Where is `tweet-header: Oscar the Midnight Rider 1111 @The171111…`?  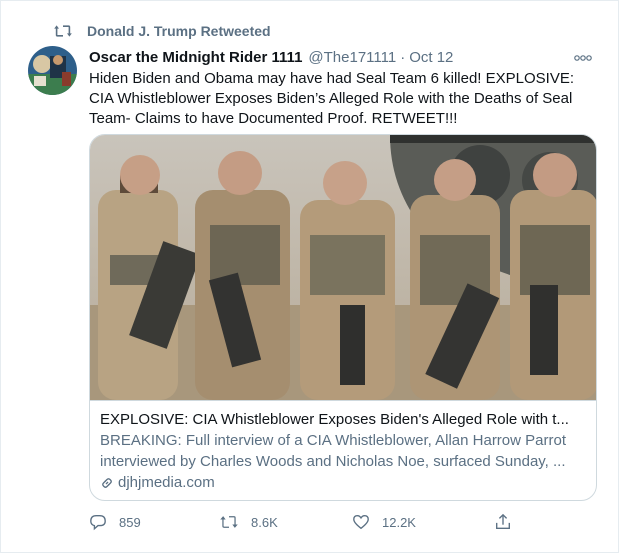
tweet-header: Oscar the Midnight Rider 1111 @The171111… is located at coordinates (271, 57).